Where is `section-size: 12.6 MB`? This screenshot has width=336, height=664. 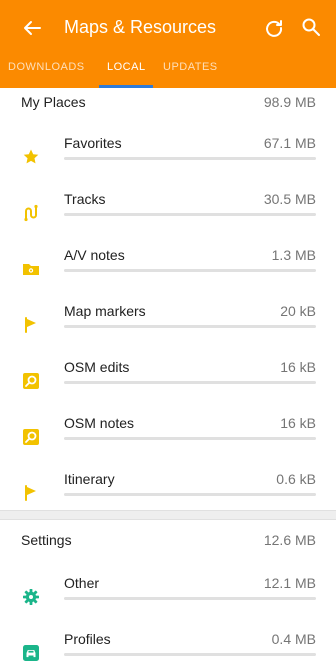 section-size: 12.6 MB is located at coordinates (289, 540).